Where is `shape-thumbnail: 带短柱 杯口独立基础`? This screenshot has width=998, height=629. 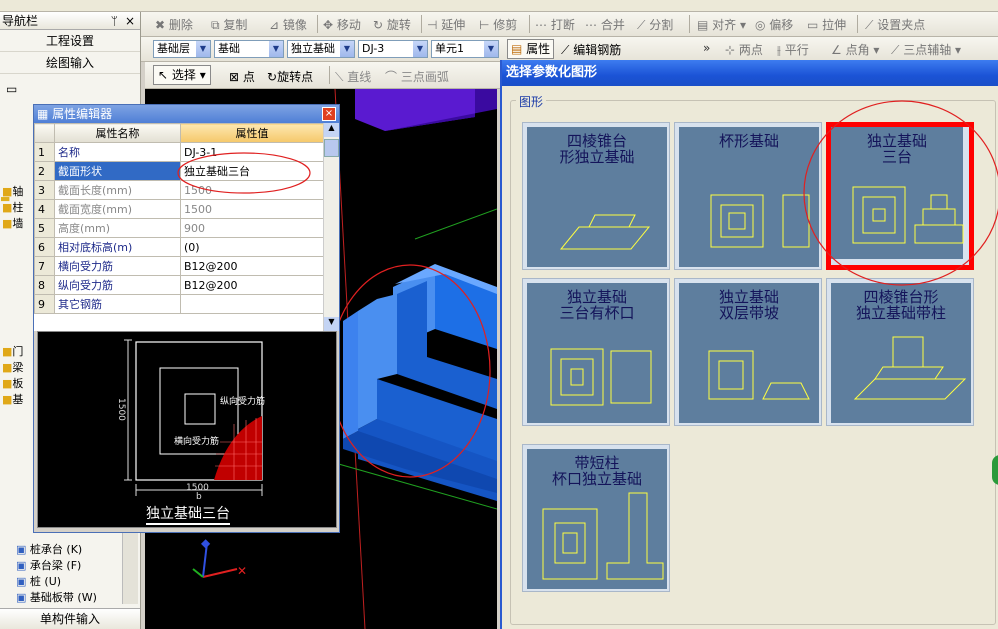
shape-thumbnail: 带短柱 杯口独立基础 is located at coordinates (597, 519).